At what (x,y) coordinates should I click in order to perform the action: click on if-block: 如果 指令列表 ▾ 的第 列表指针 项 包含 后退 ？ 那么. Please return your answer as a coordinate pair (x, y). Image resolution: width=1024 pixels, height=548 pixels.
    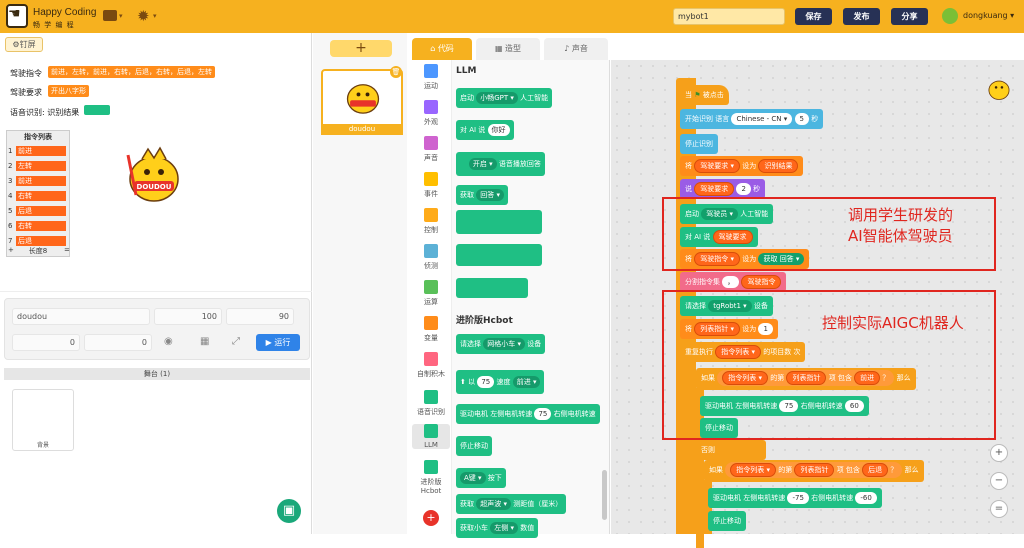
    Looking at the image, I should click on (814, 471).